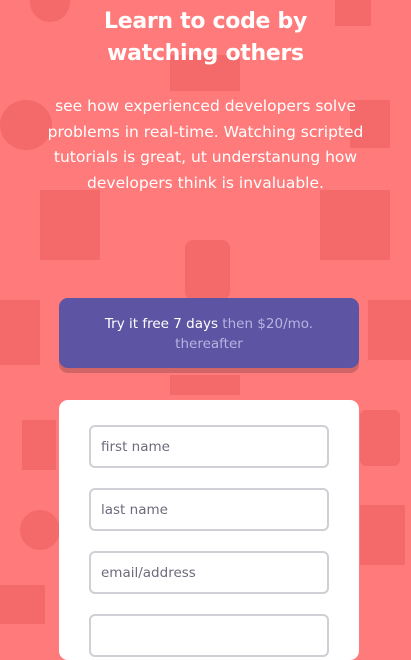  I want to click on email-field, so click(209, 572).